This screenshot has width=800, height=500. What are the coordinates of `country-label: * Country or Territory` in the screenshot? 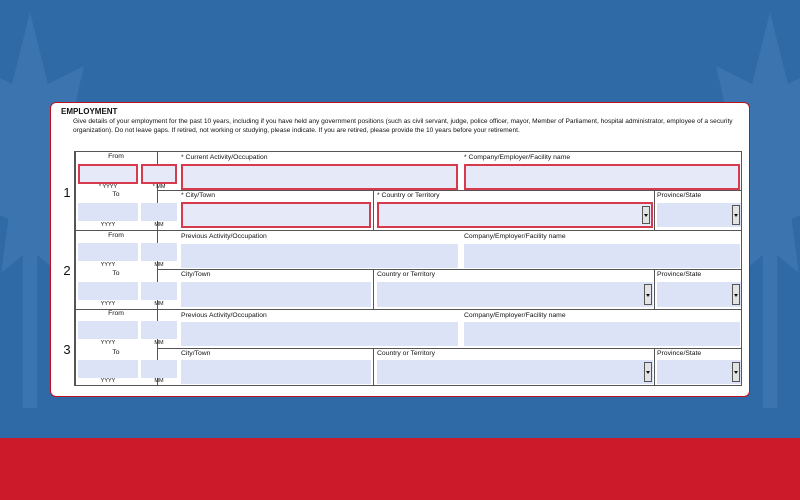 It's located at (408, 195).